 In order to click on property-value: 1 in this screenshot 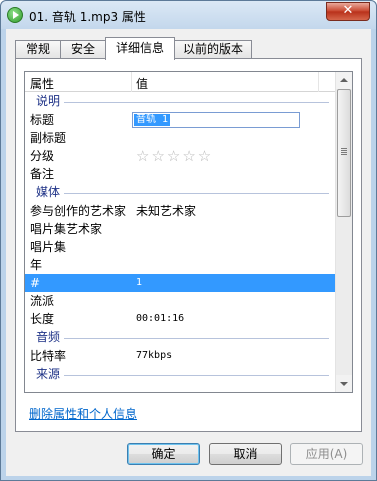, I will do `click(139, 282)`.